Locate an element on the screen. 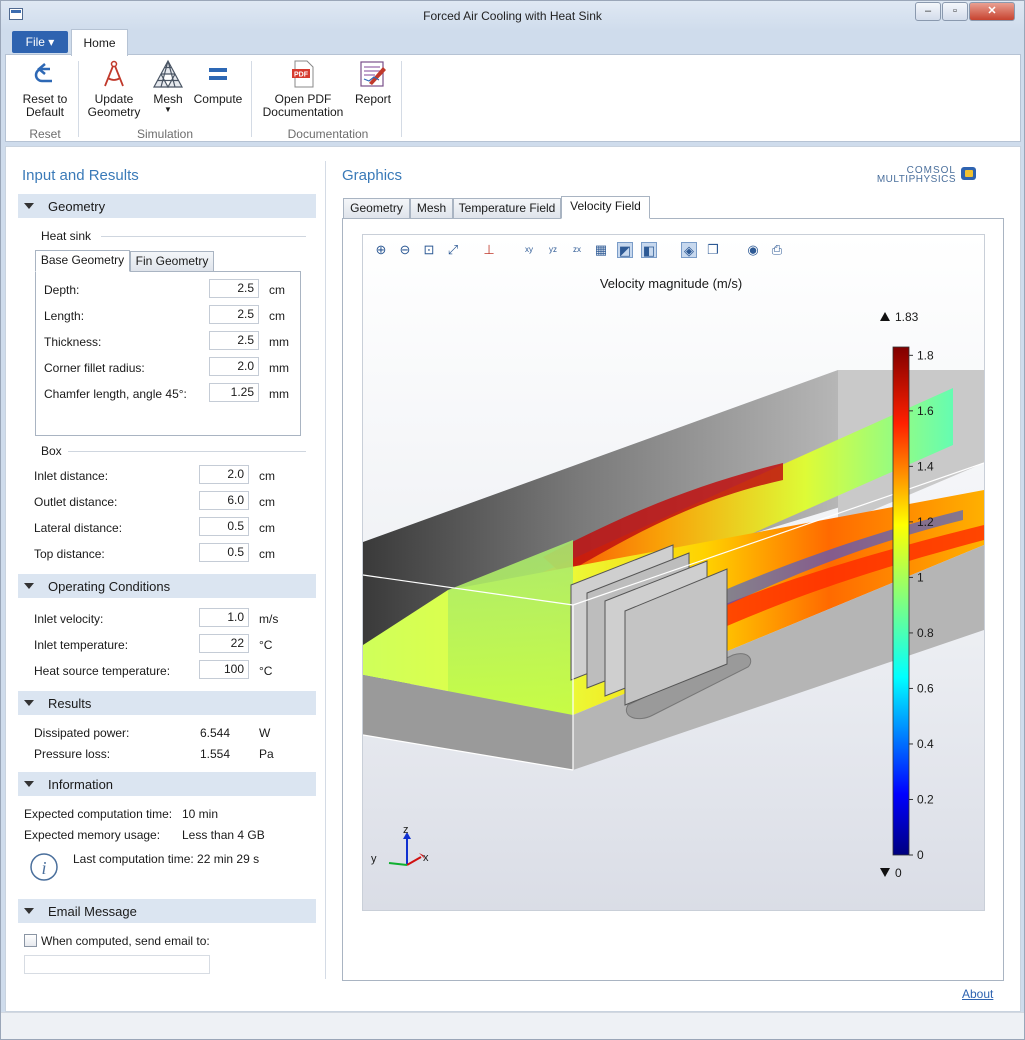 This screenshot has width=1025, height=1040. colorbar-max-label: 1.83 is located at coordinates (907, 317).